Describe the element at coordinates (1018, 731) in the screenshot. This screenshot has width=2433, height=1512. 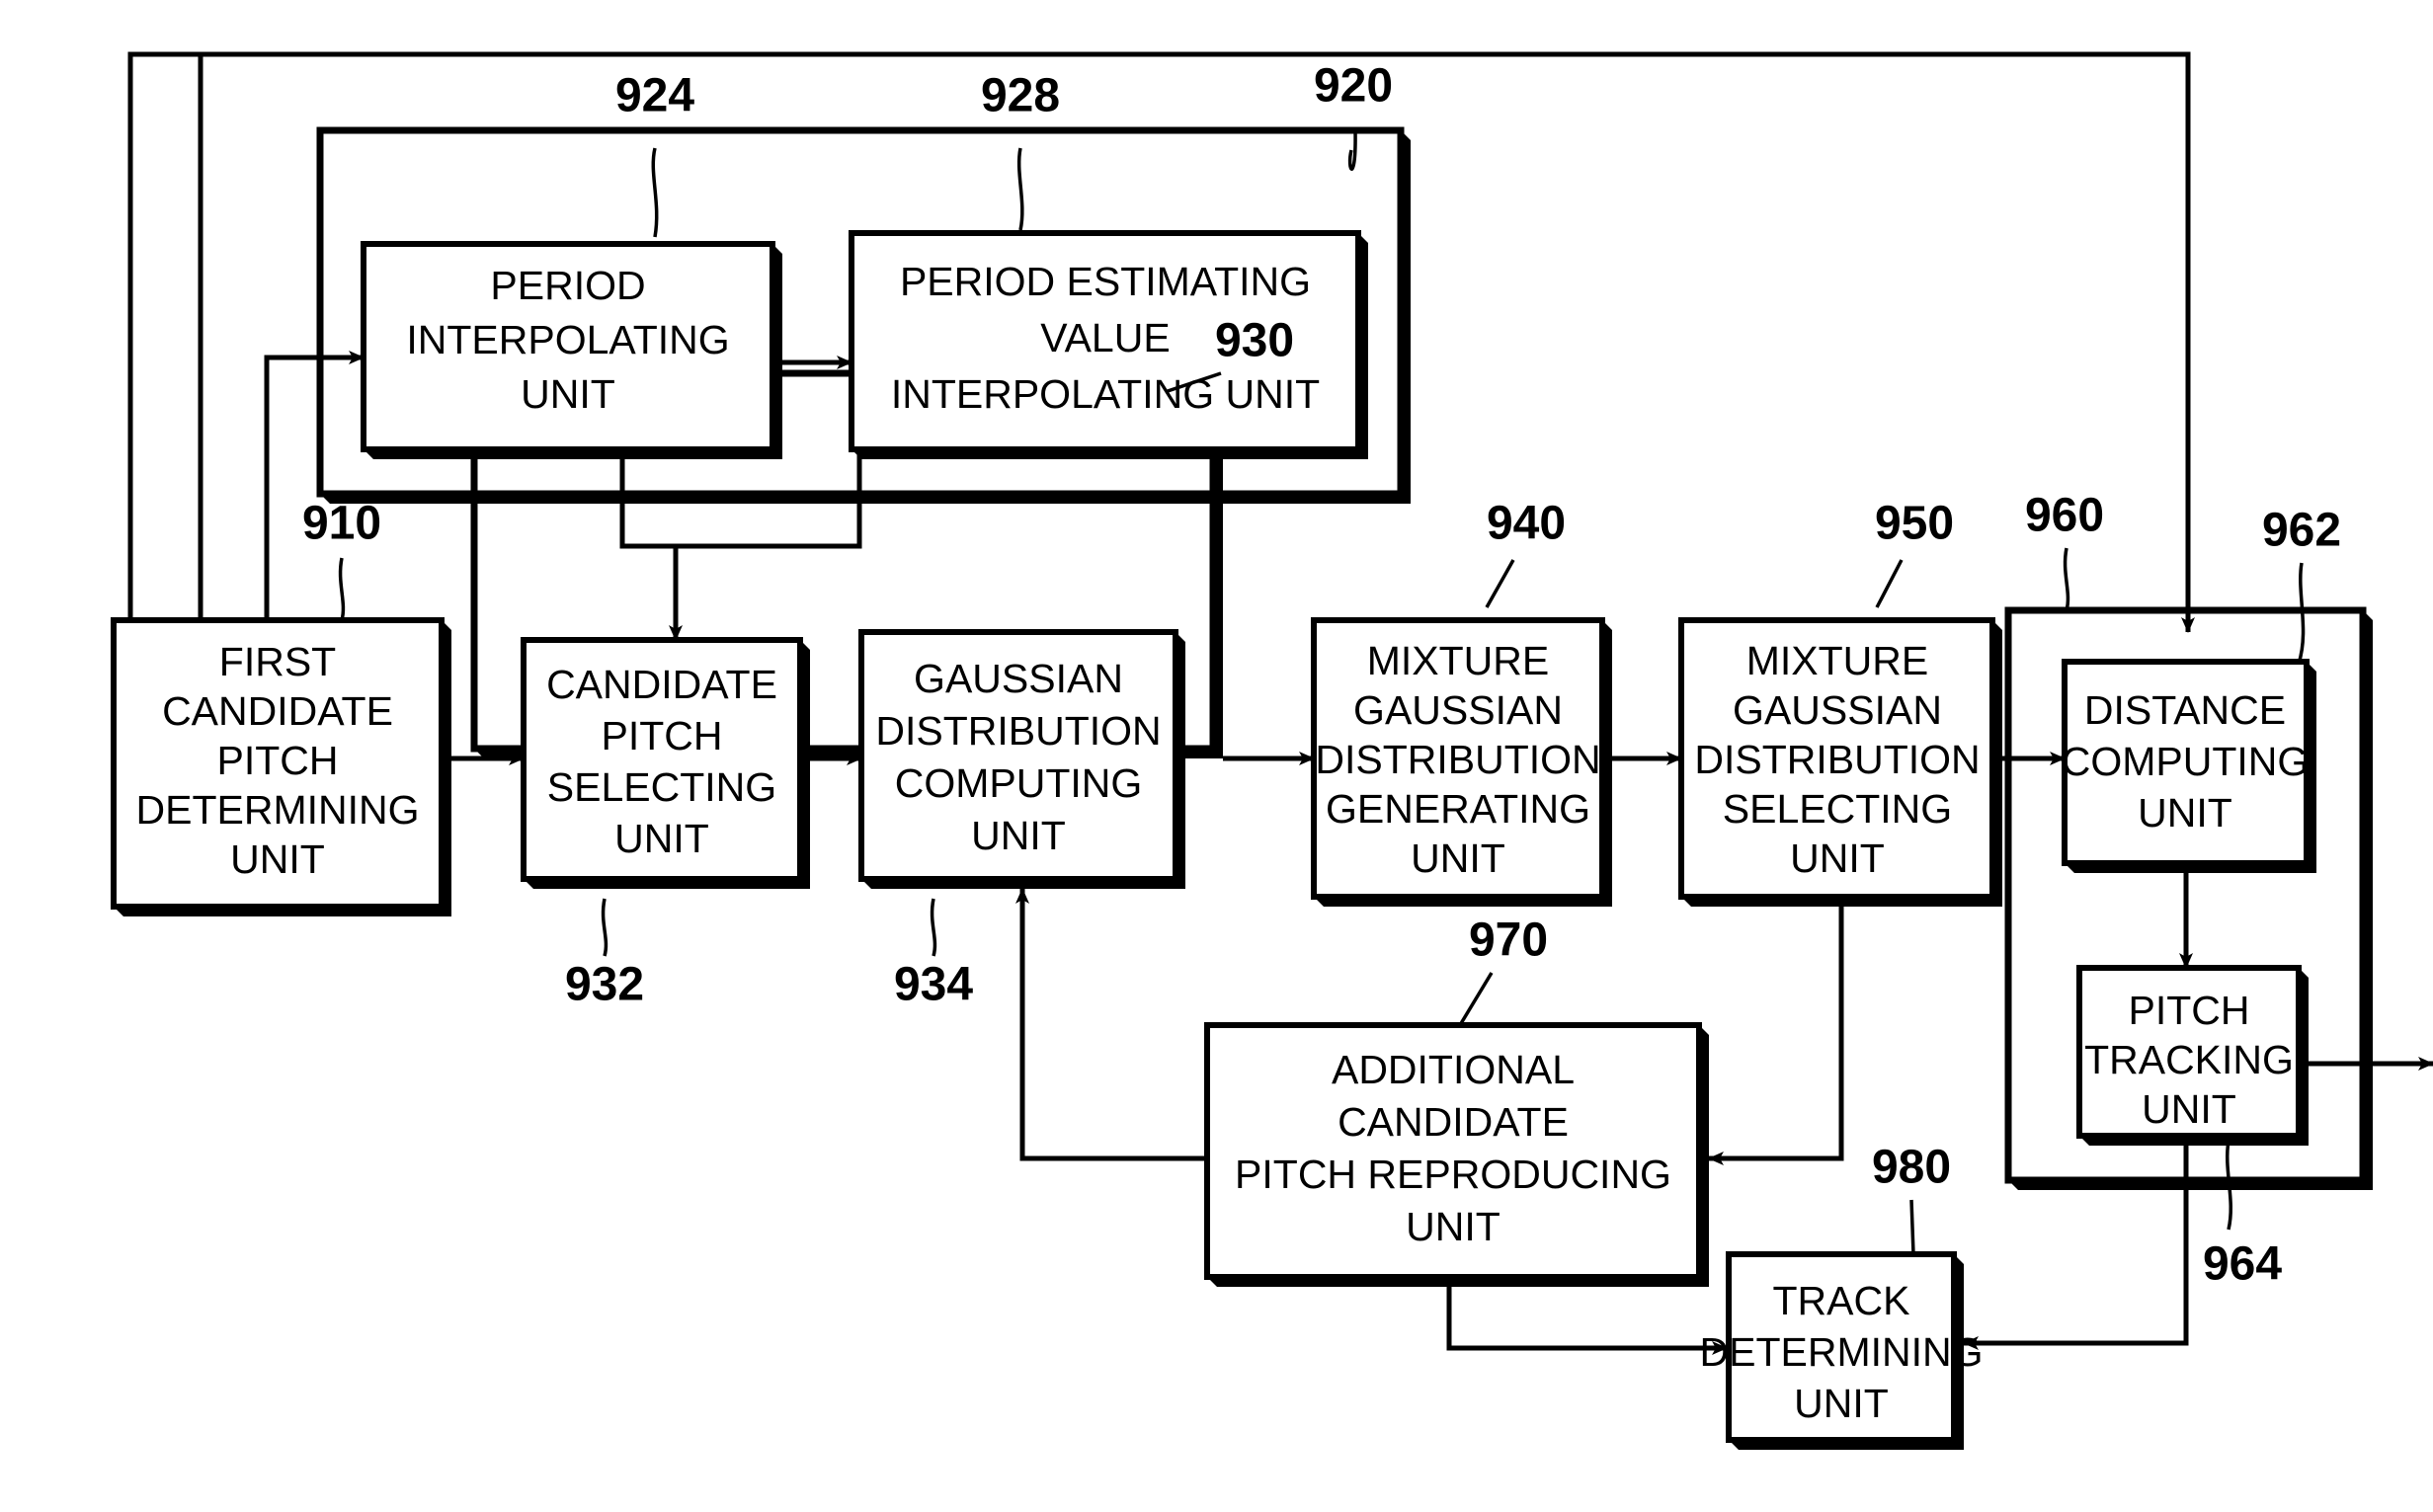
I see `block-934-line-2: DISTRIBUTION` at that location.